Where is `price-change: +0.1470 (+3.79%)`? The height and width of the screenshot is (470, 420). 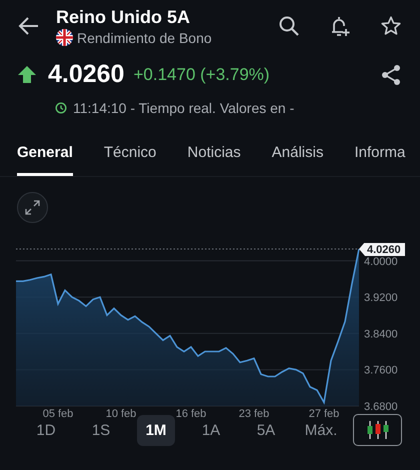
price-change: +0.1470 (+3.79%) is located at coordinates (202, 74).